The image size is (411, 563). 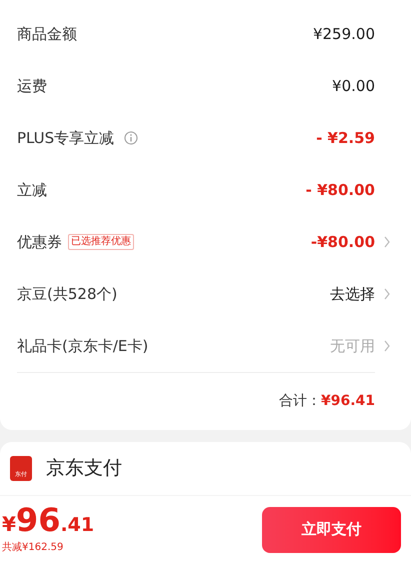 I want to click on pay-amount: ¥96.41, so click(x=48, y=520).